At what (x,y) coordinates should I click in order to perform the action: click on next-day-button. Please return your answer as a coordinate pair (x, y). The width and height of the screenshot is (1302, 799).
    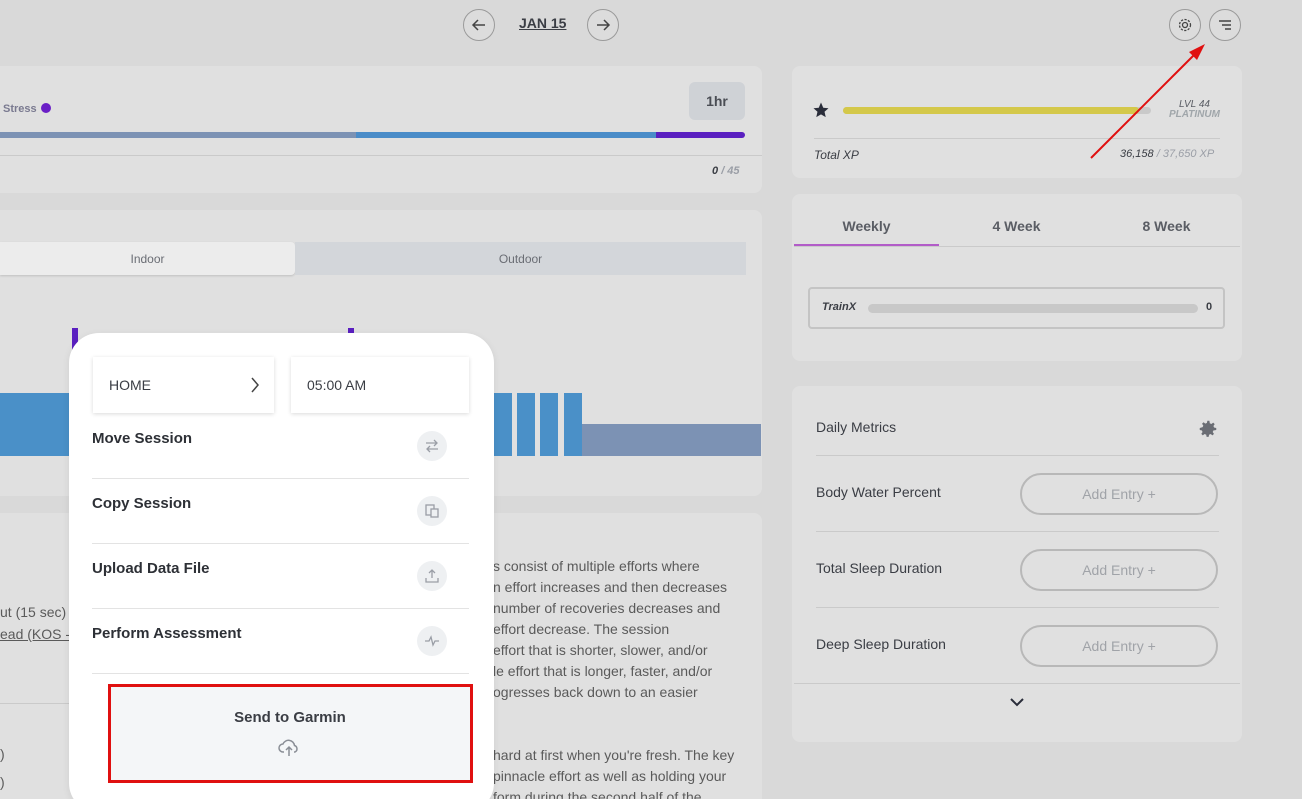
    Looking at the image, I should click on (603, 25).